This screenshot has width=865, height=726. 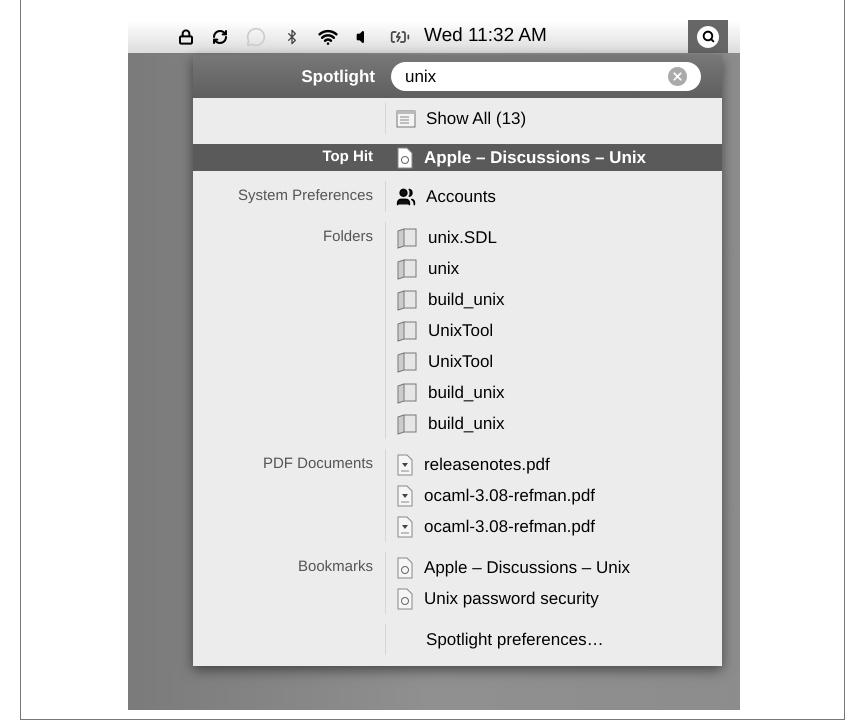 I want to click on result-label: releasenotes.pdf, so click(x=487, y=465).